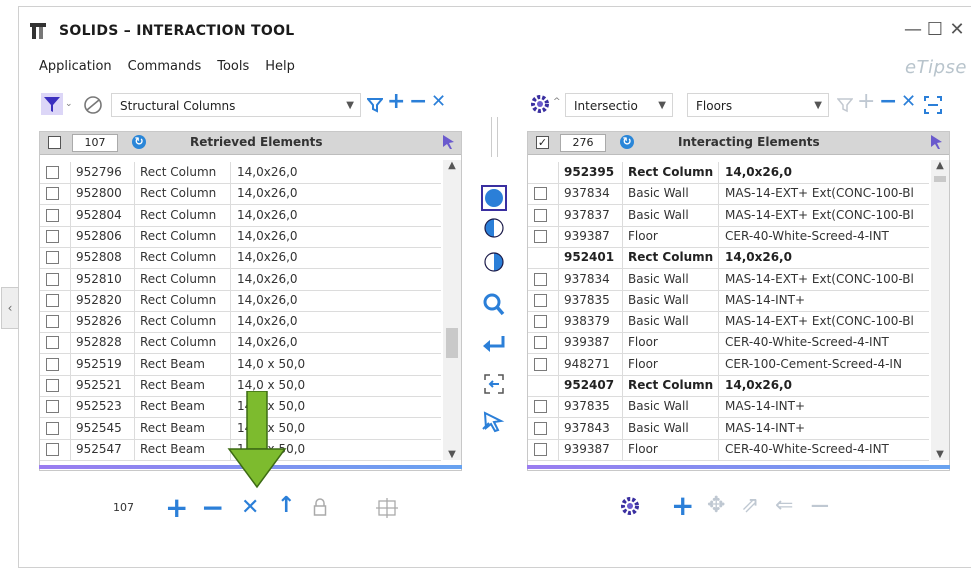 This screenshot has width=971, height=569. I want to click on zoom-icon, so click(494, 305).